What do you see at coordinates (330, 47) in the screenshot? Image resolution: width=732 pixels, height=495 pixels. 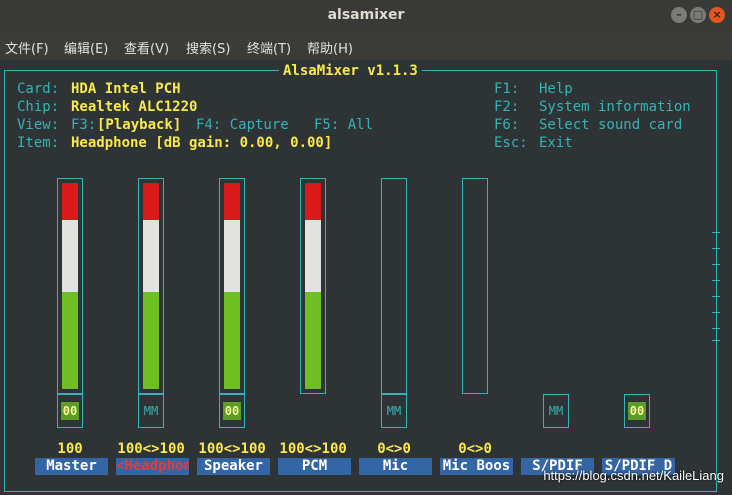 I see `menu-help: 帮助(H)` at bounding box center [330, 47].